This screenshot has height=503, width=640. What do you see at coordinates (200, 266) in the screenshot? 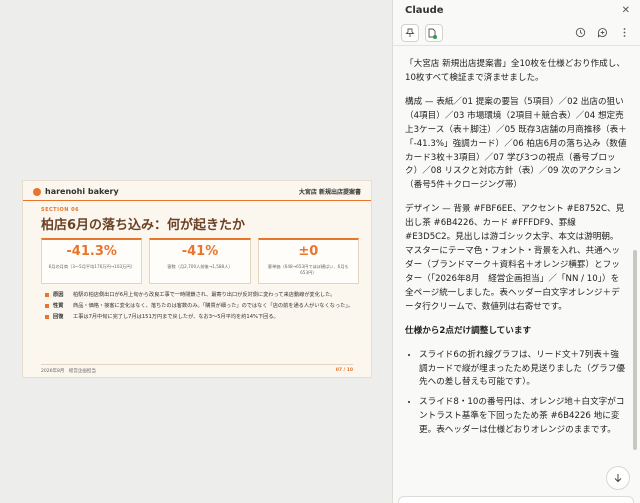
I see `metric-note: 客数（月2,700人前後→1,588人）` at bounding box center [200, 266].